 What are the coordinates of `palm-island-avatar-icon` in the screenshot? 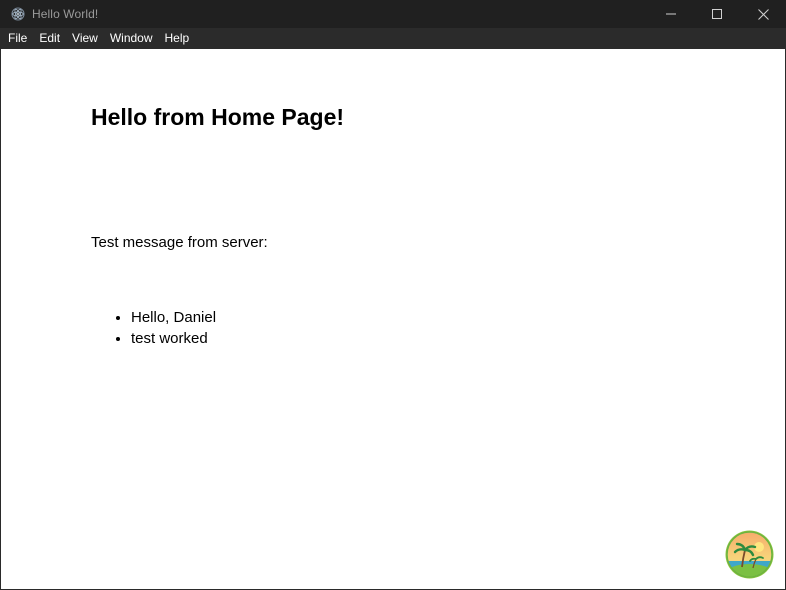 It's located at (749, 554).